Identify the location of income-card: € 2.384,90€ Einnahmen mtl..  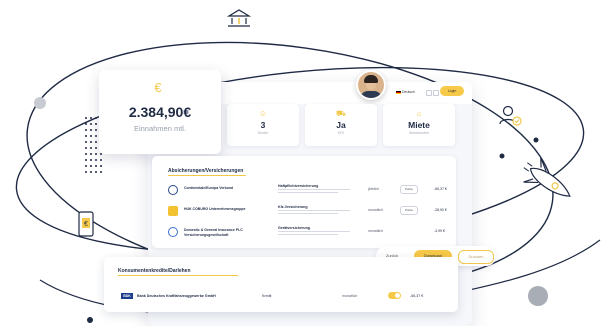
(160, 112).